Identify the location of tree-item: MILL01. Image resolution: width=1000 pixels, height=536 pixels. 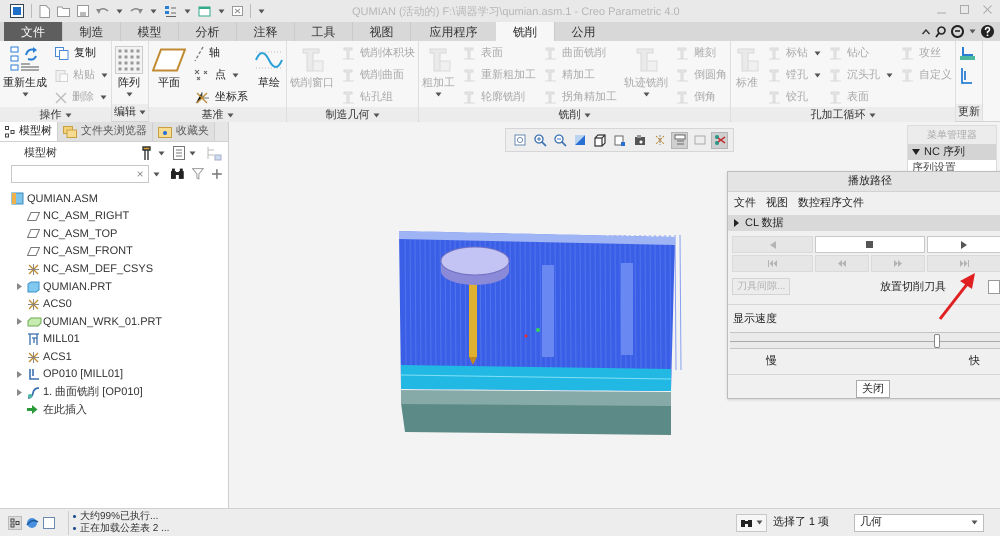
(114, 339).